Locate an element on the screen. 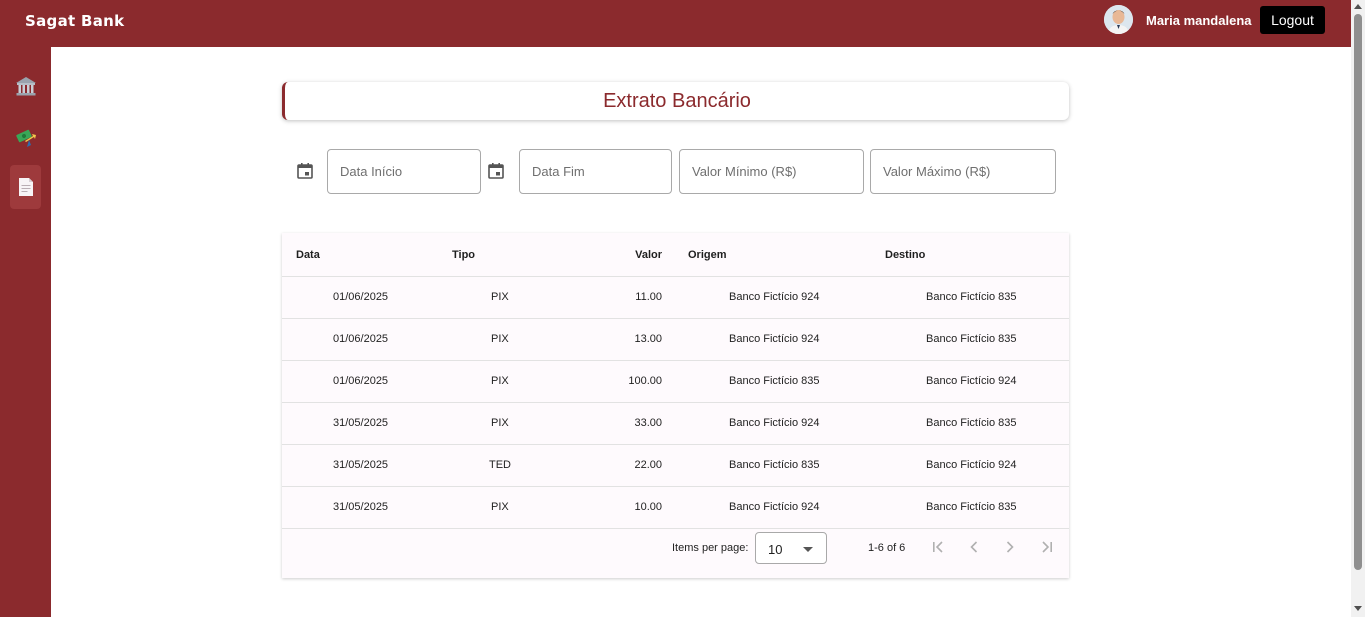  bank-icon is located at coordinates (25, 86).